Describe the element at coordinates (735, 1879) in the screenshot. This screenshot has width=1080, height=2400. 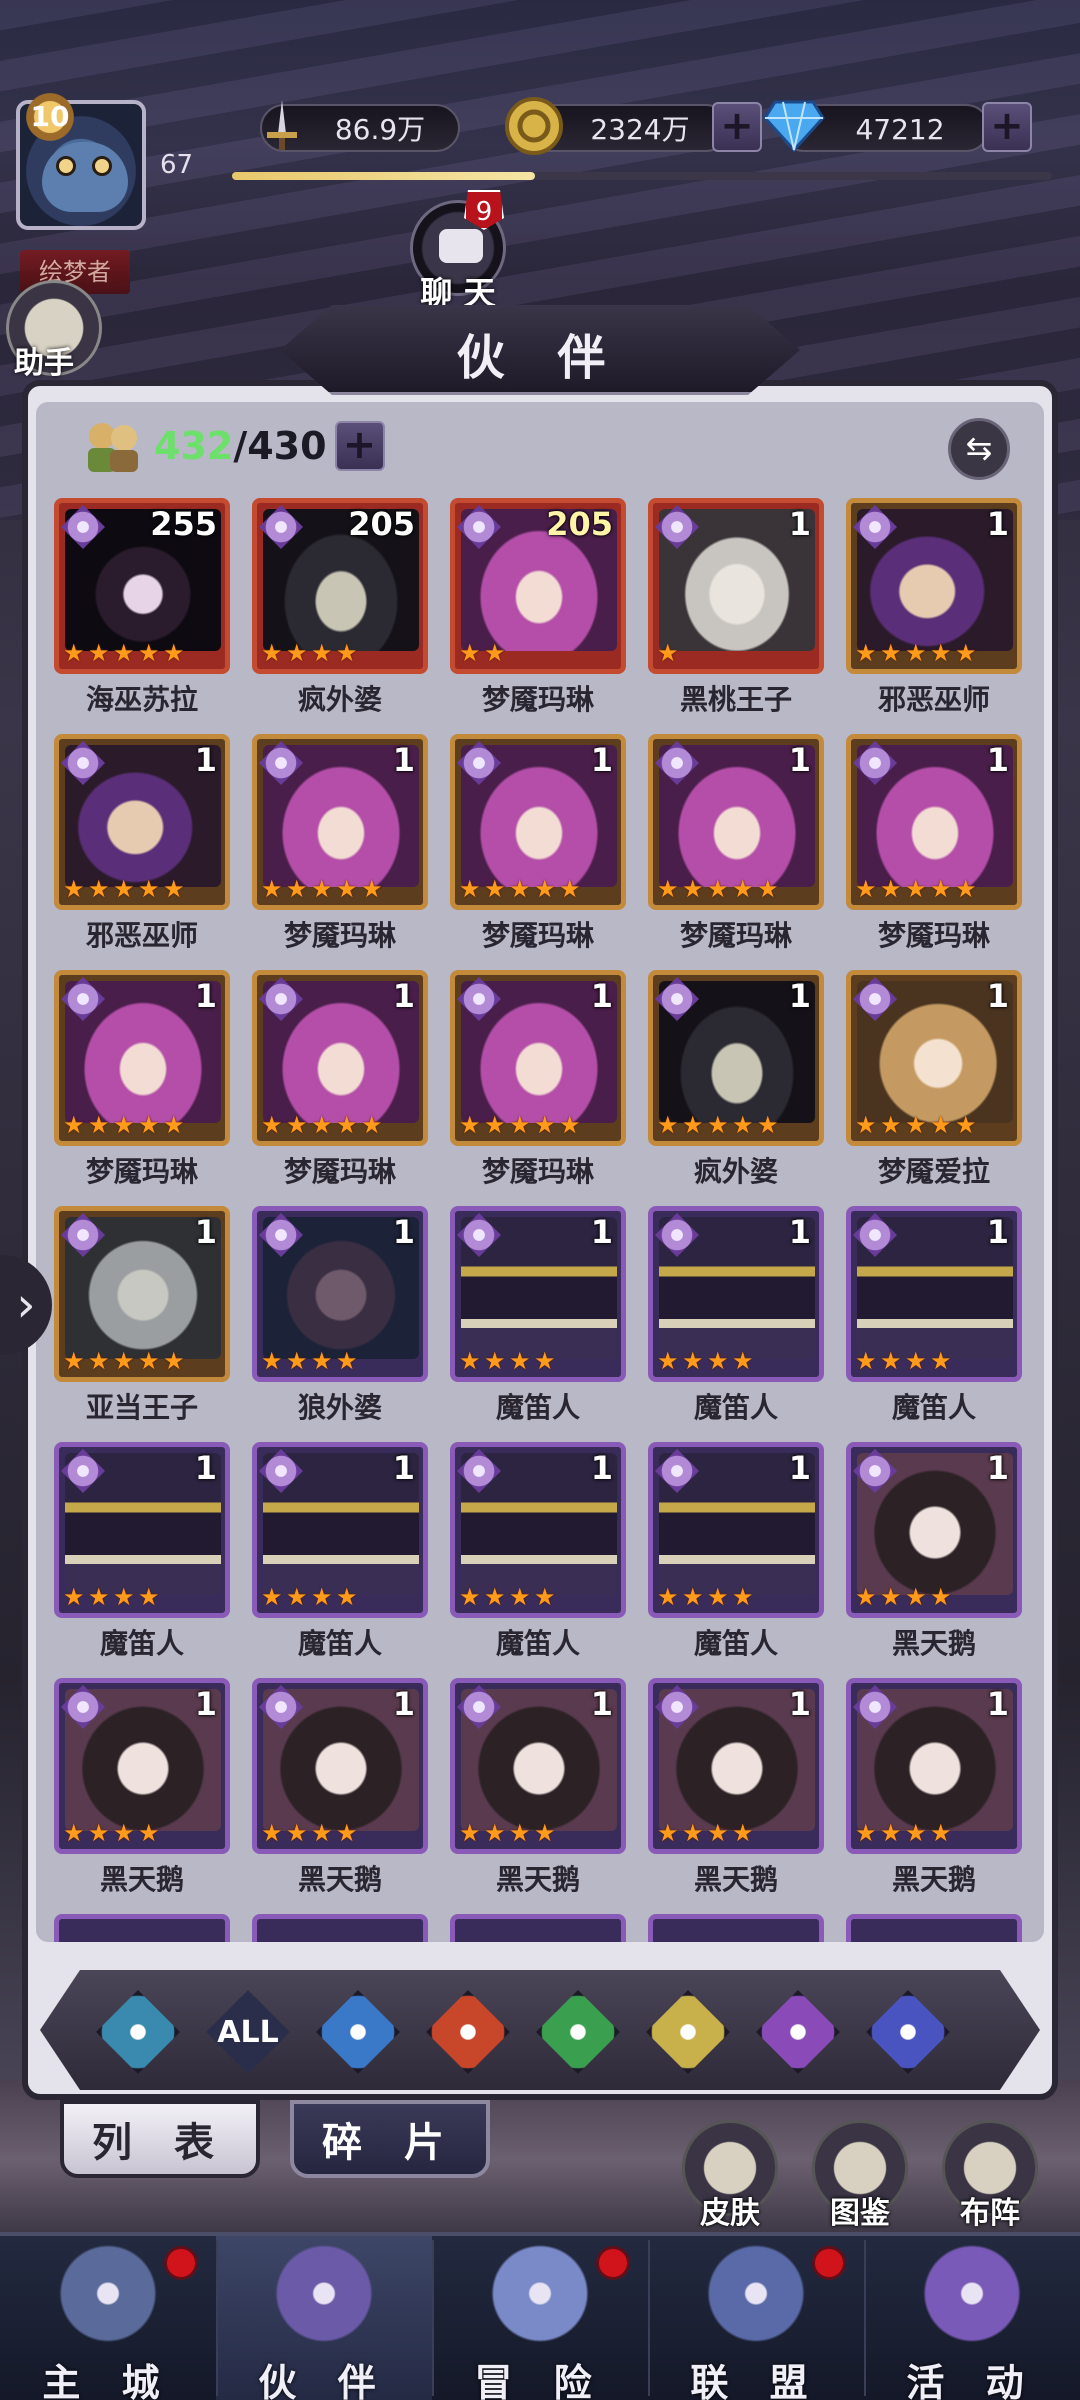
I see `hero-name: 黑天鹅` at that location.